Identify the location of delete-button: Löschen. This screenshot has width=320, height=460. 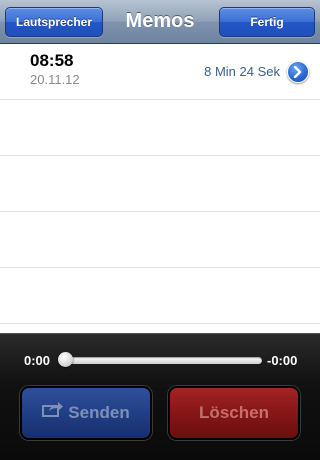
(234, 413).